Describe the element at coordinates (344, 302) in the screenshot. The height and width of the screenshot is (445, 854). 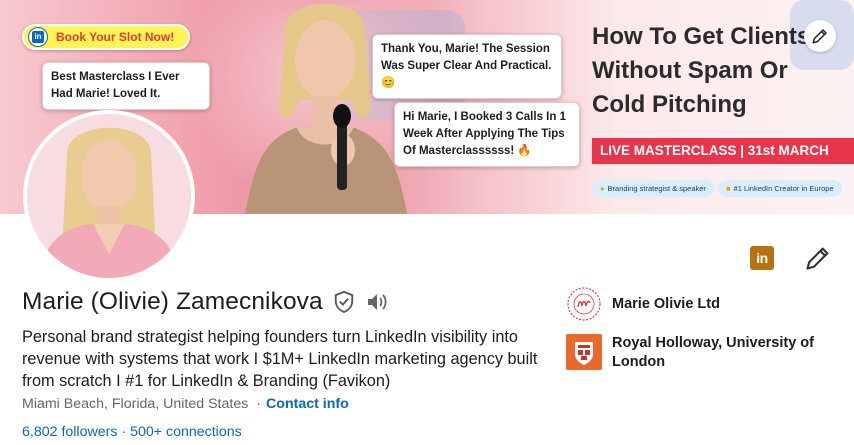
I see `verified-shield-icon` at that location.